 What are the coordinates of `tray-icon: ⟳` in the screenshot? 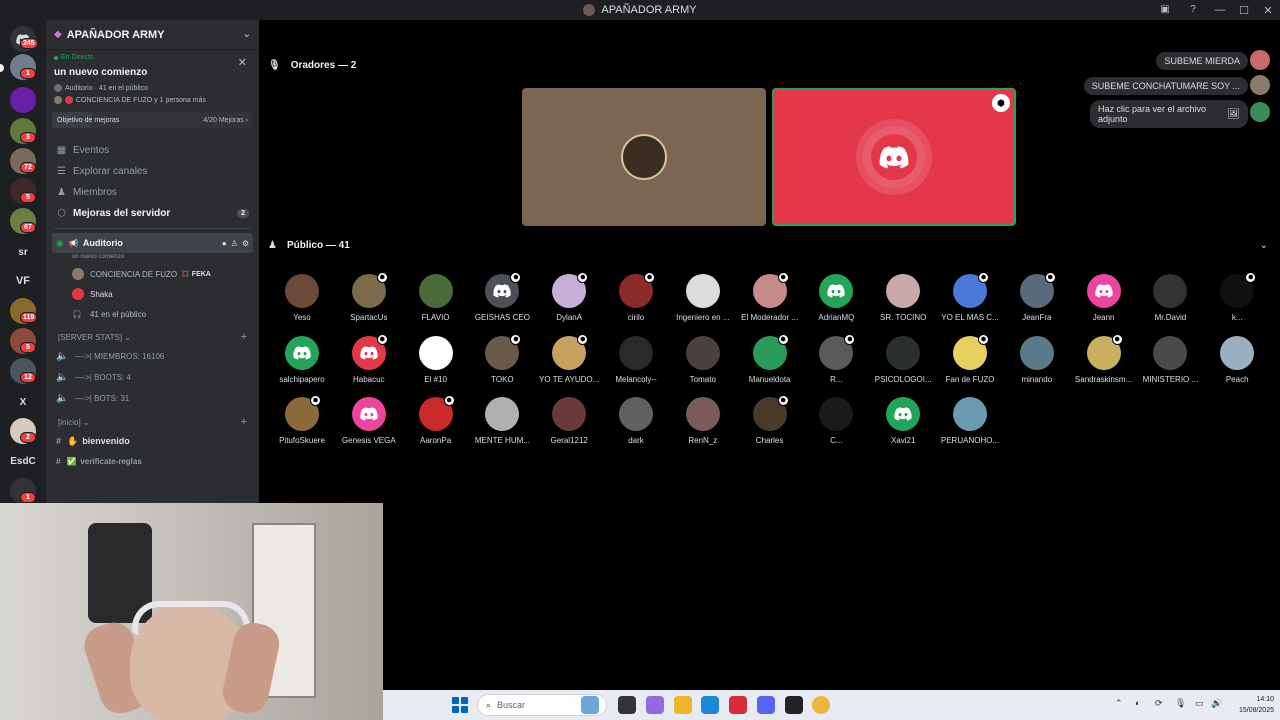 It's located at (1159, 703).